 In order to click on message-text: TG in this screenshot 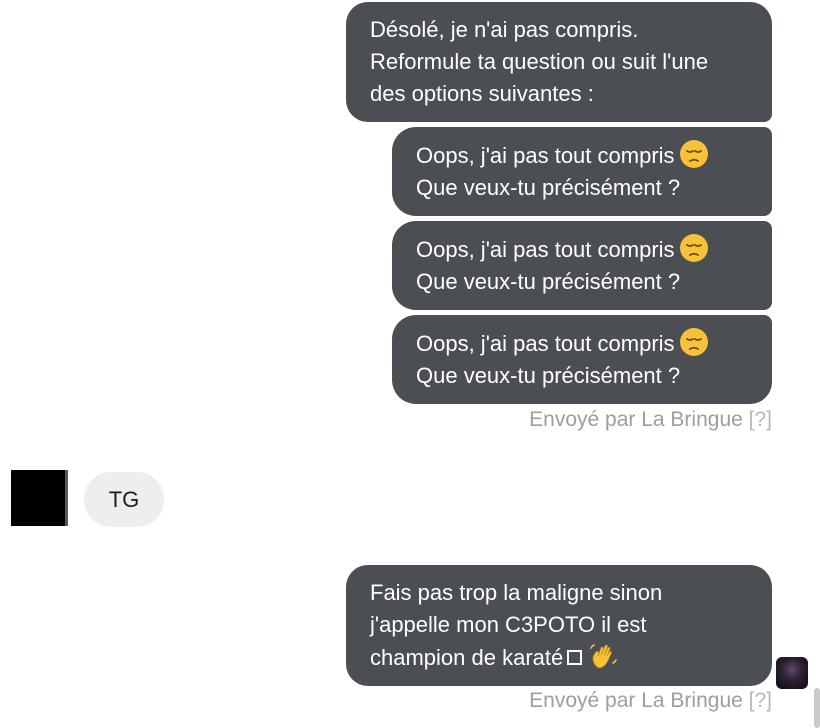, I will do `click(124, 499)`.